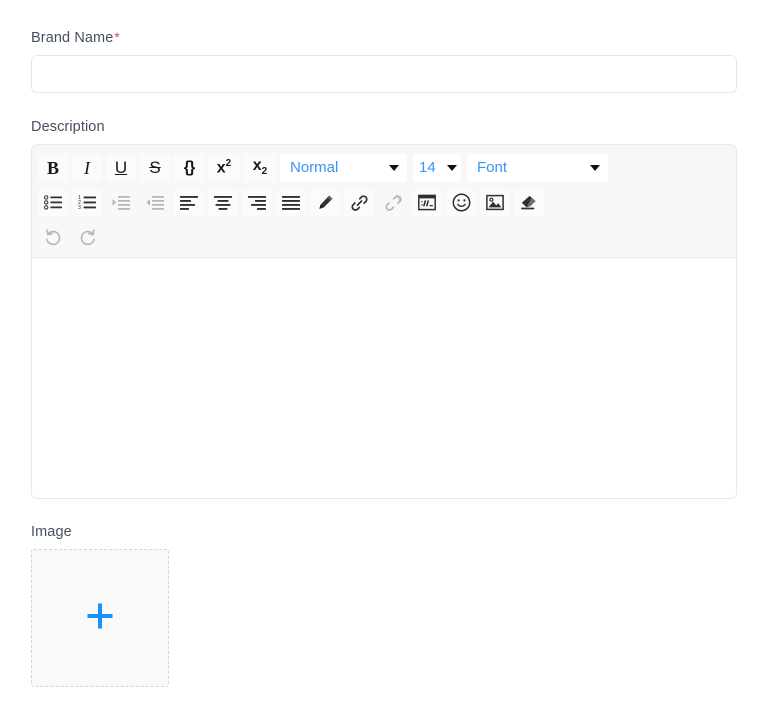  I want to click on strikethrough-button: S, so click(155, 167).